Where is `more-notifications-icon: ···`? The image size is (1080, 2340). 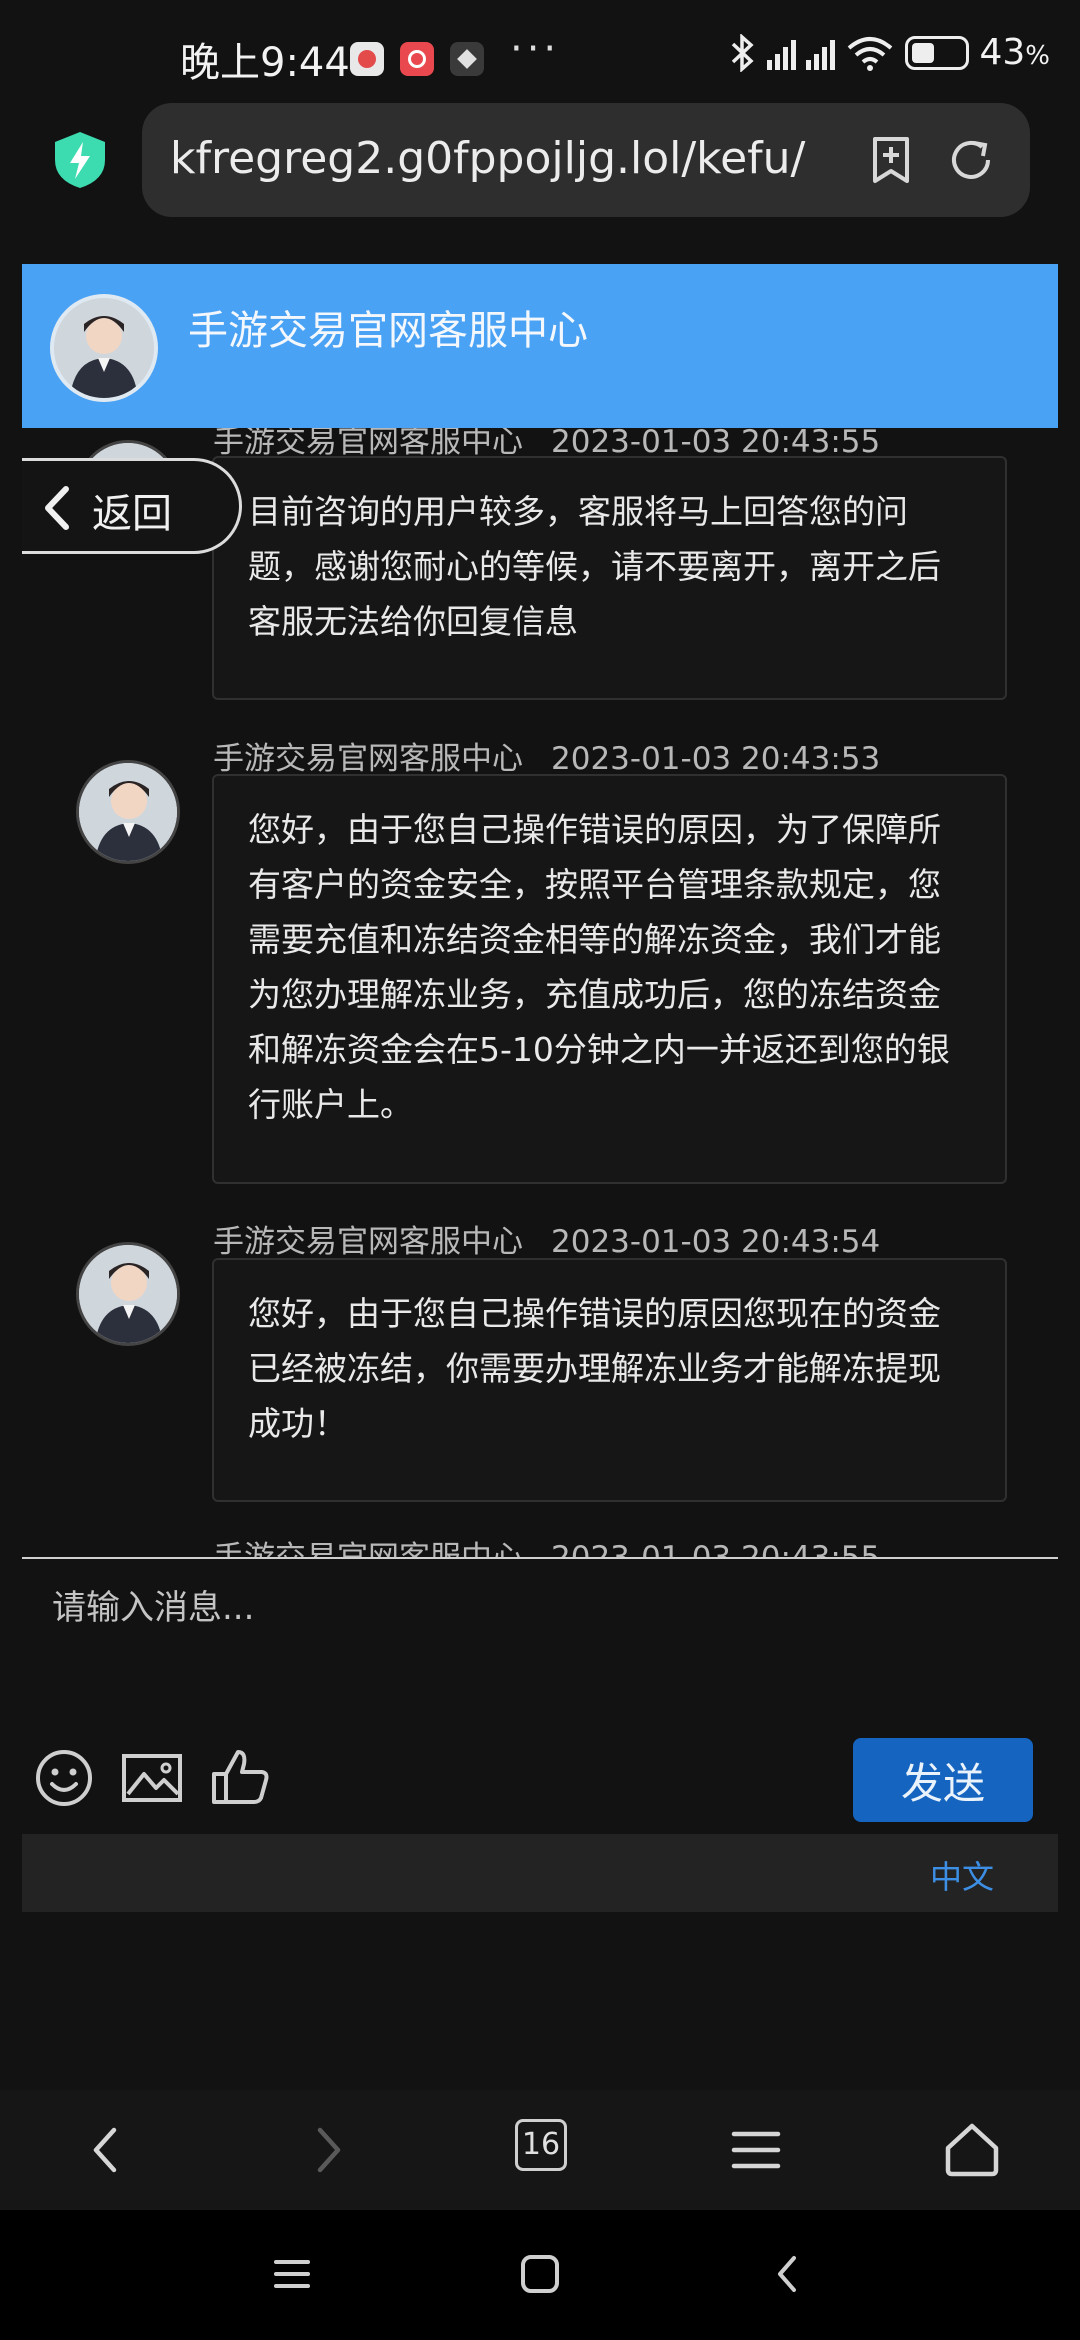 more-notifications-icon: ··· is located at coordinates (535, 49).